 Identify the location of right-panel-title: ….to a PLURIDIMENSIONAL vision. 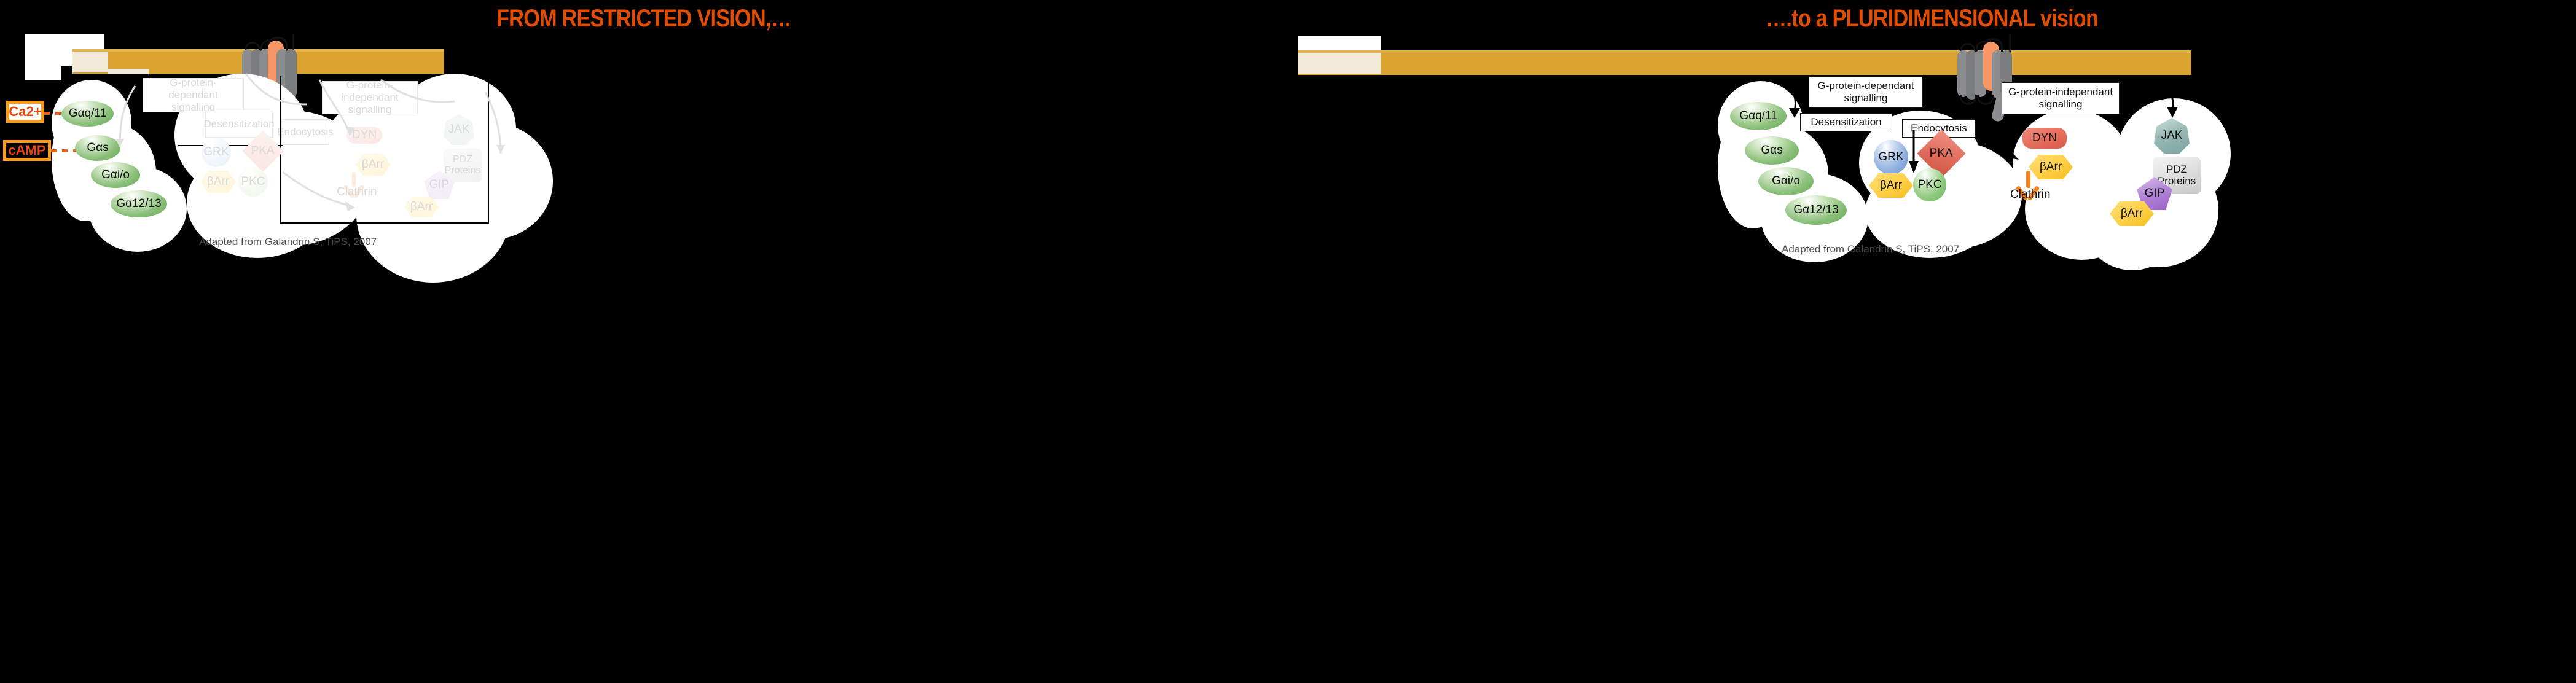
(1932, 18).